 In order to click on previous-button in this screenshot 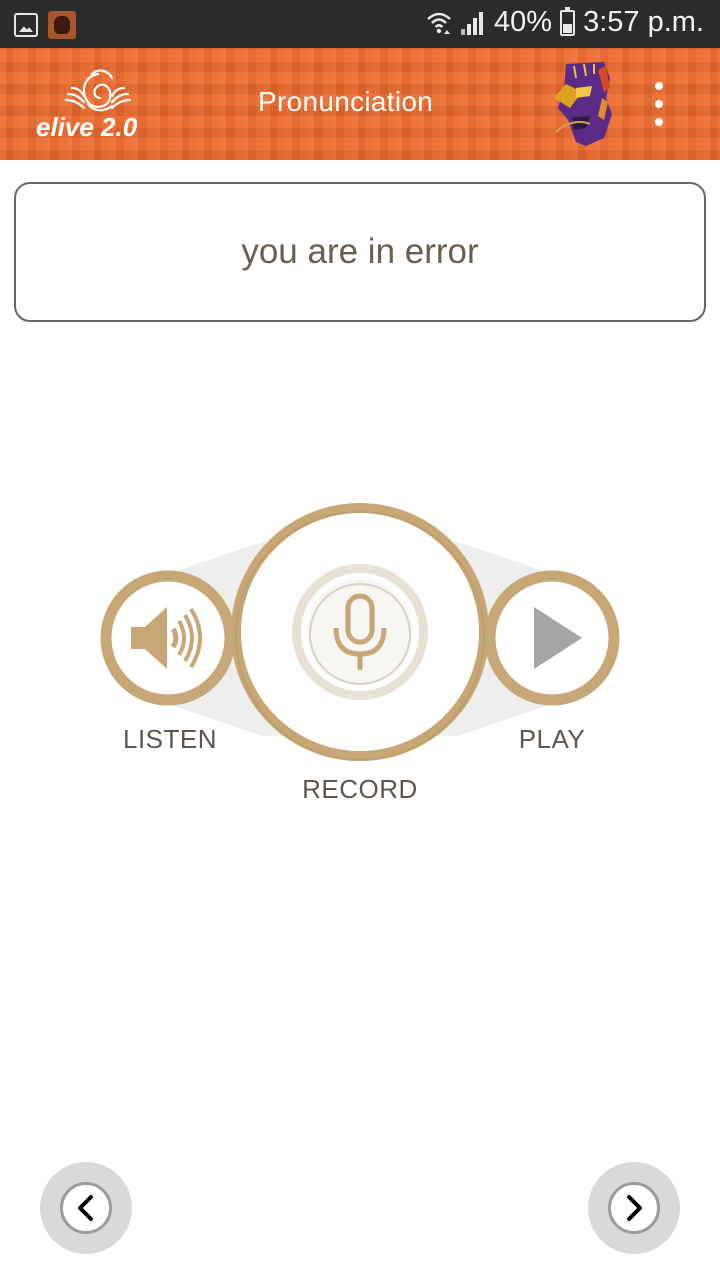, I will do `click(86, 1208)`.